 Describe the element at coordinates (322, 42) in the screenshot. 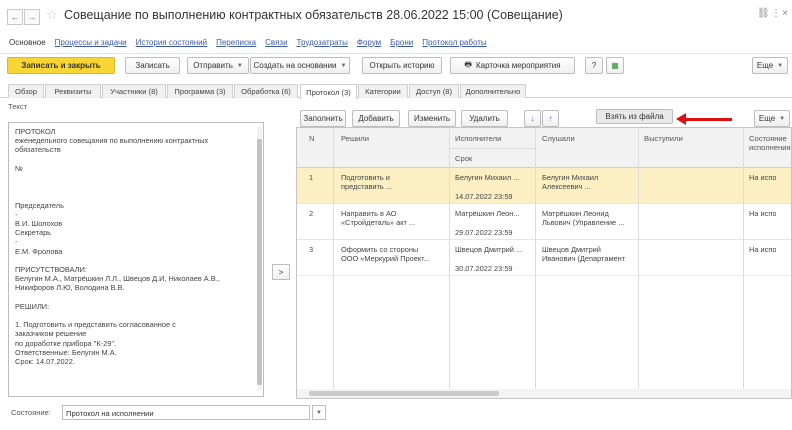

I see `section-labor: Трудозатраты` at that location.